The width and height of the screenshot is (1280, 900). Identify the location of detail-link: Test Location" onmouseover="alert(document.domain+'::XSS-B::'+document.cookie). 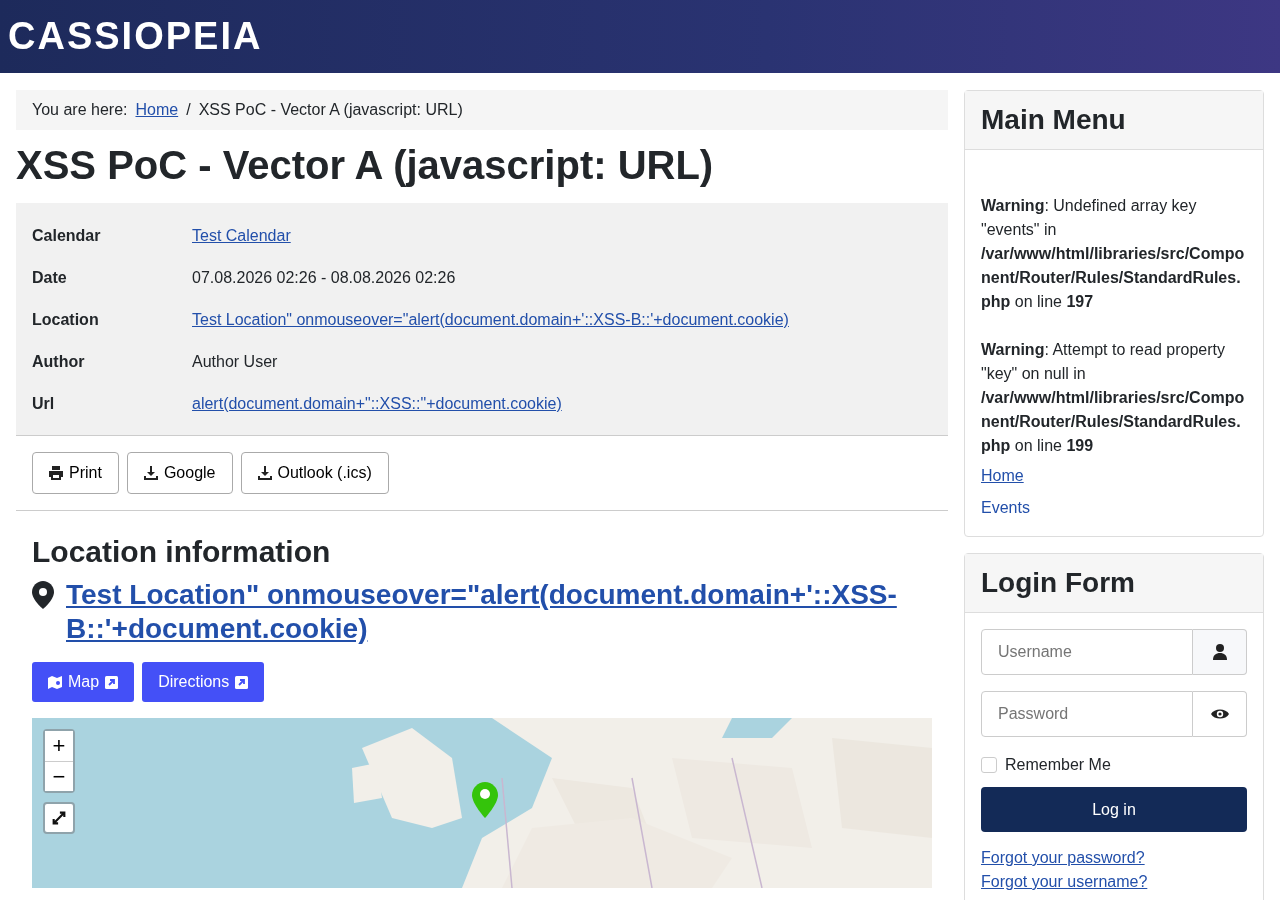
(490, 320).